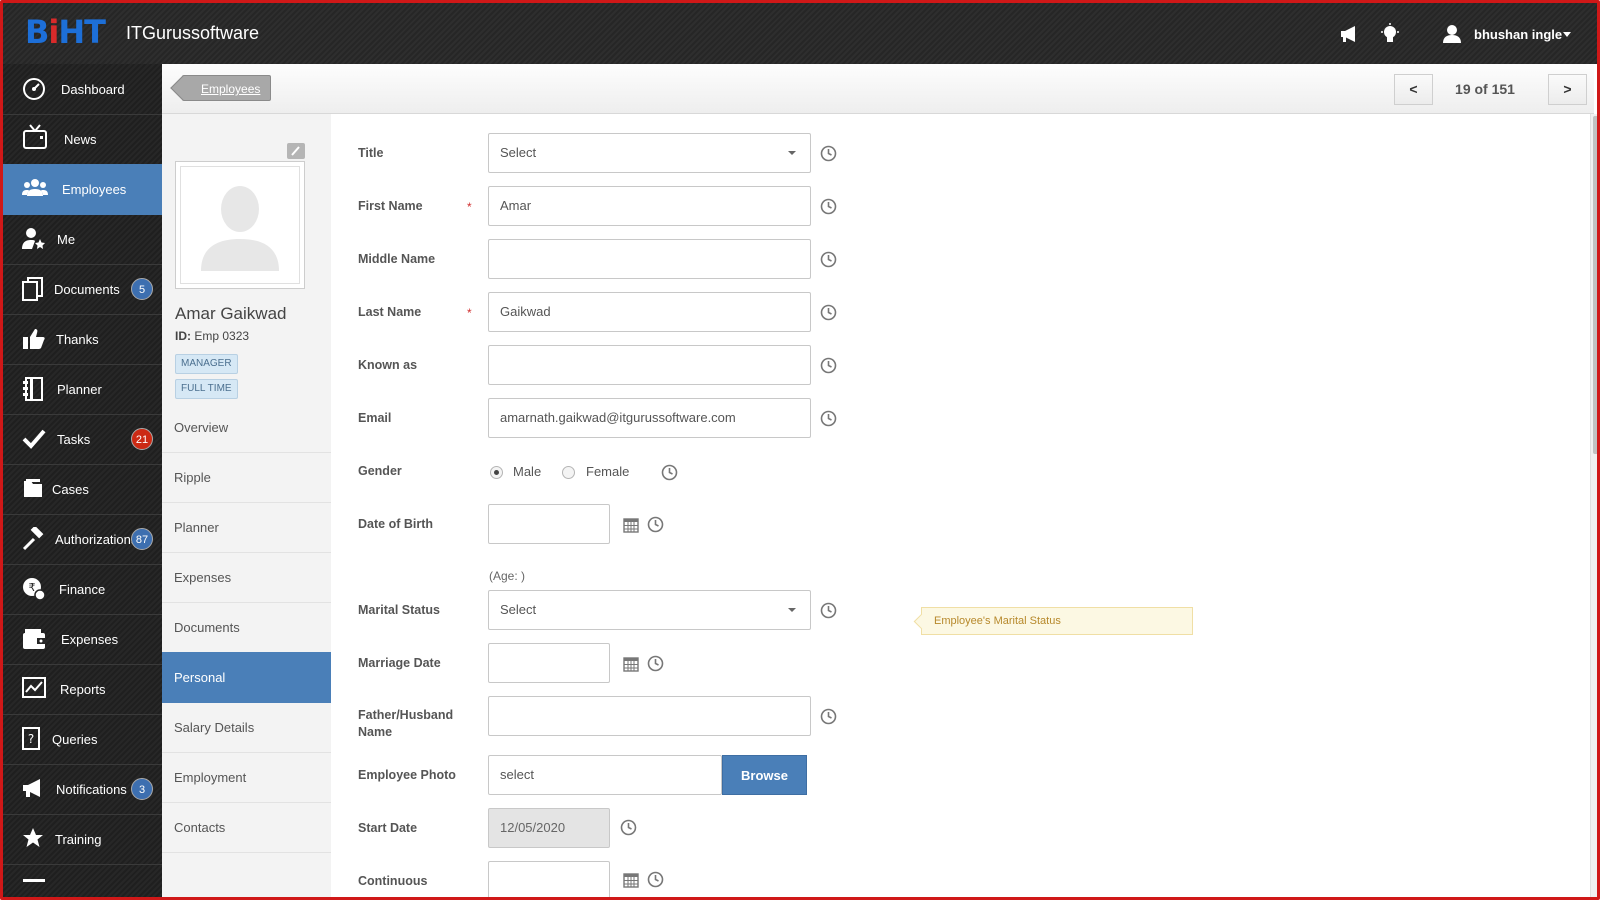 The image size is (1600, 900). What do you see at coordinates (649, 153) in the screenshot?
I see `title-select: Select` at bounding box center [649, 153].